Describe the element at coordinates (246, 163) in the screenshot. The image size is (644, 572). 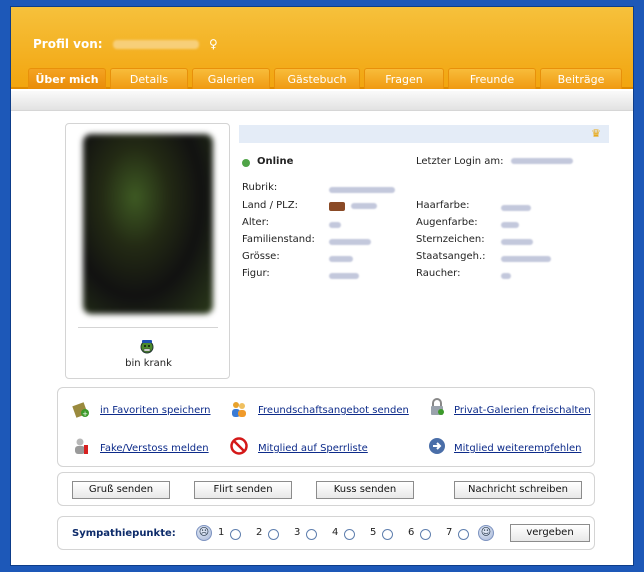
I see `online-status-icon` at that location.